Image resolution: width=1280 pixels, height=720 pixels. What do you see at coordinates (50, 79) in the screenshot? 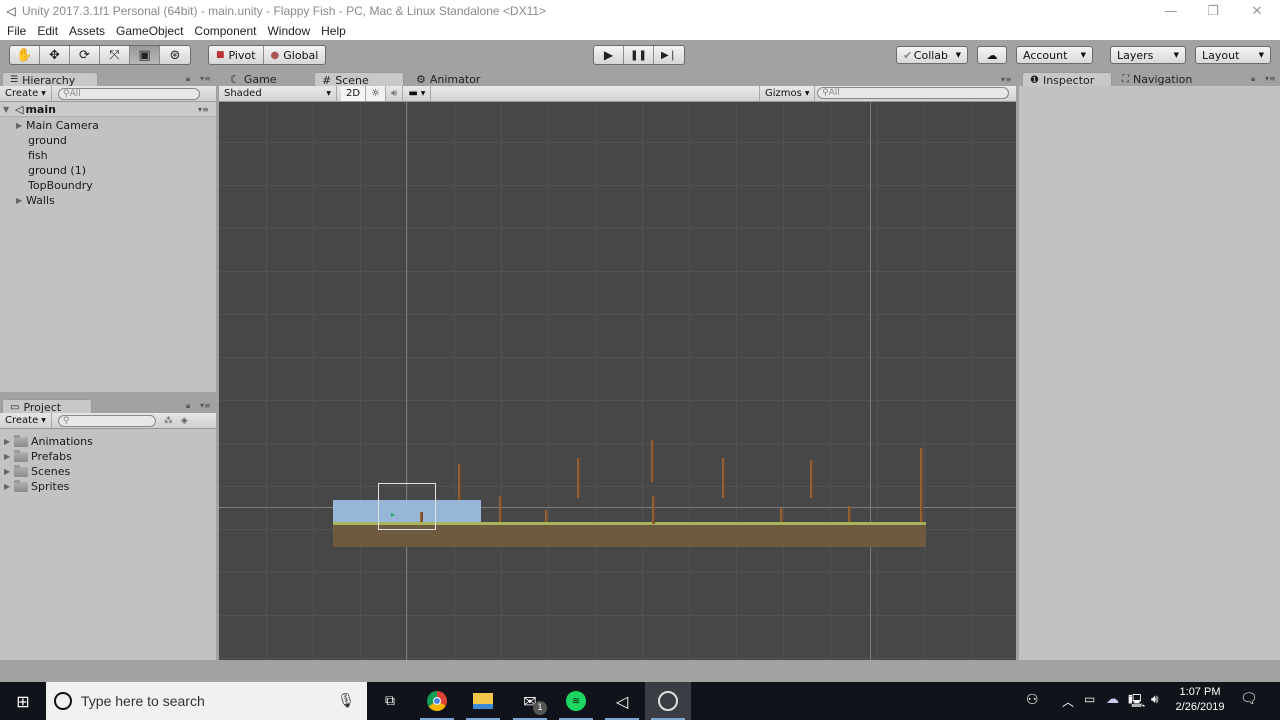
I see `tab-hierarchy: ☰ Hierarchy` at bounding box center [50, 79].